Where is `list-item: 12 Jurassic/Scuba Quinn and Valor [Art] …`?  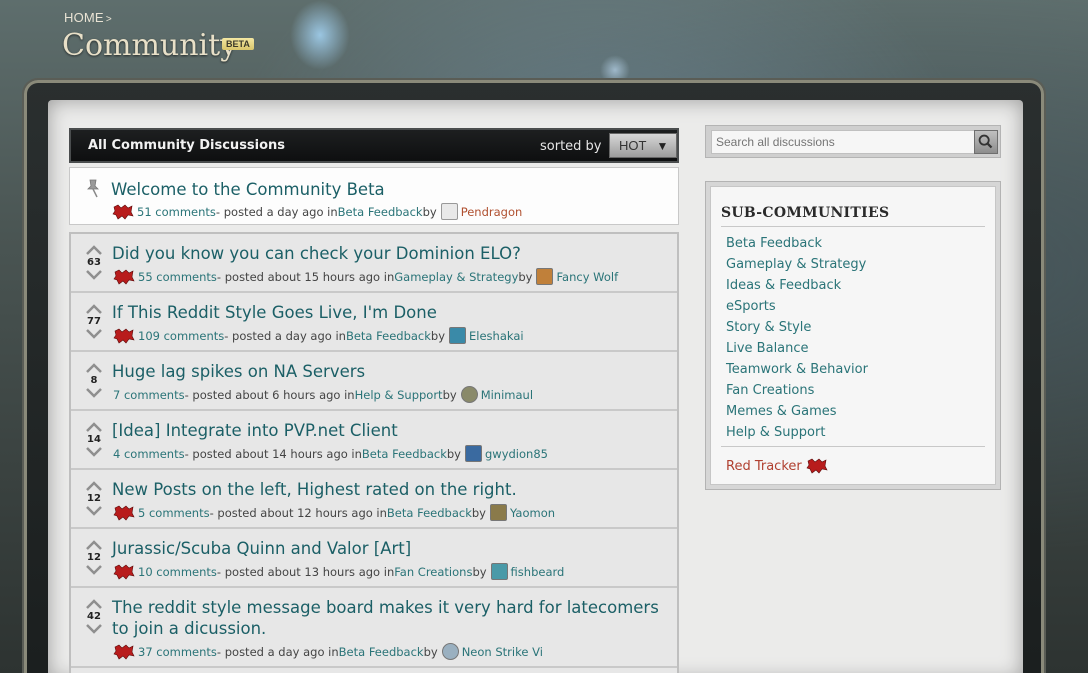 list-item: 12 Jurassic/Scuba Quinn and Valor [Art] … is located at coordinates (374, 558).